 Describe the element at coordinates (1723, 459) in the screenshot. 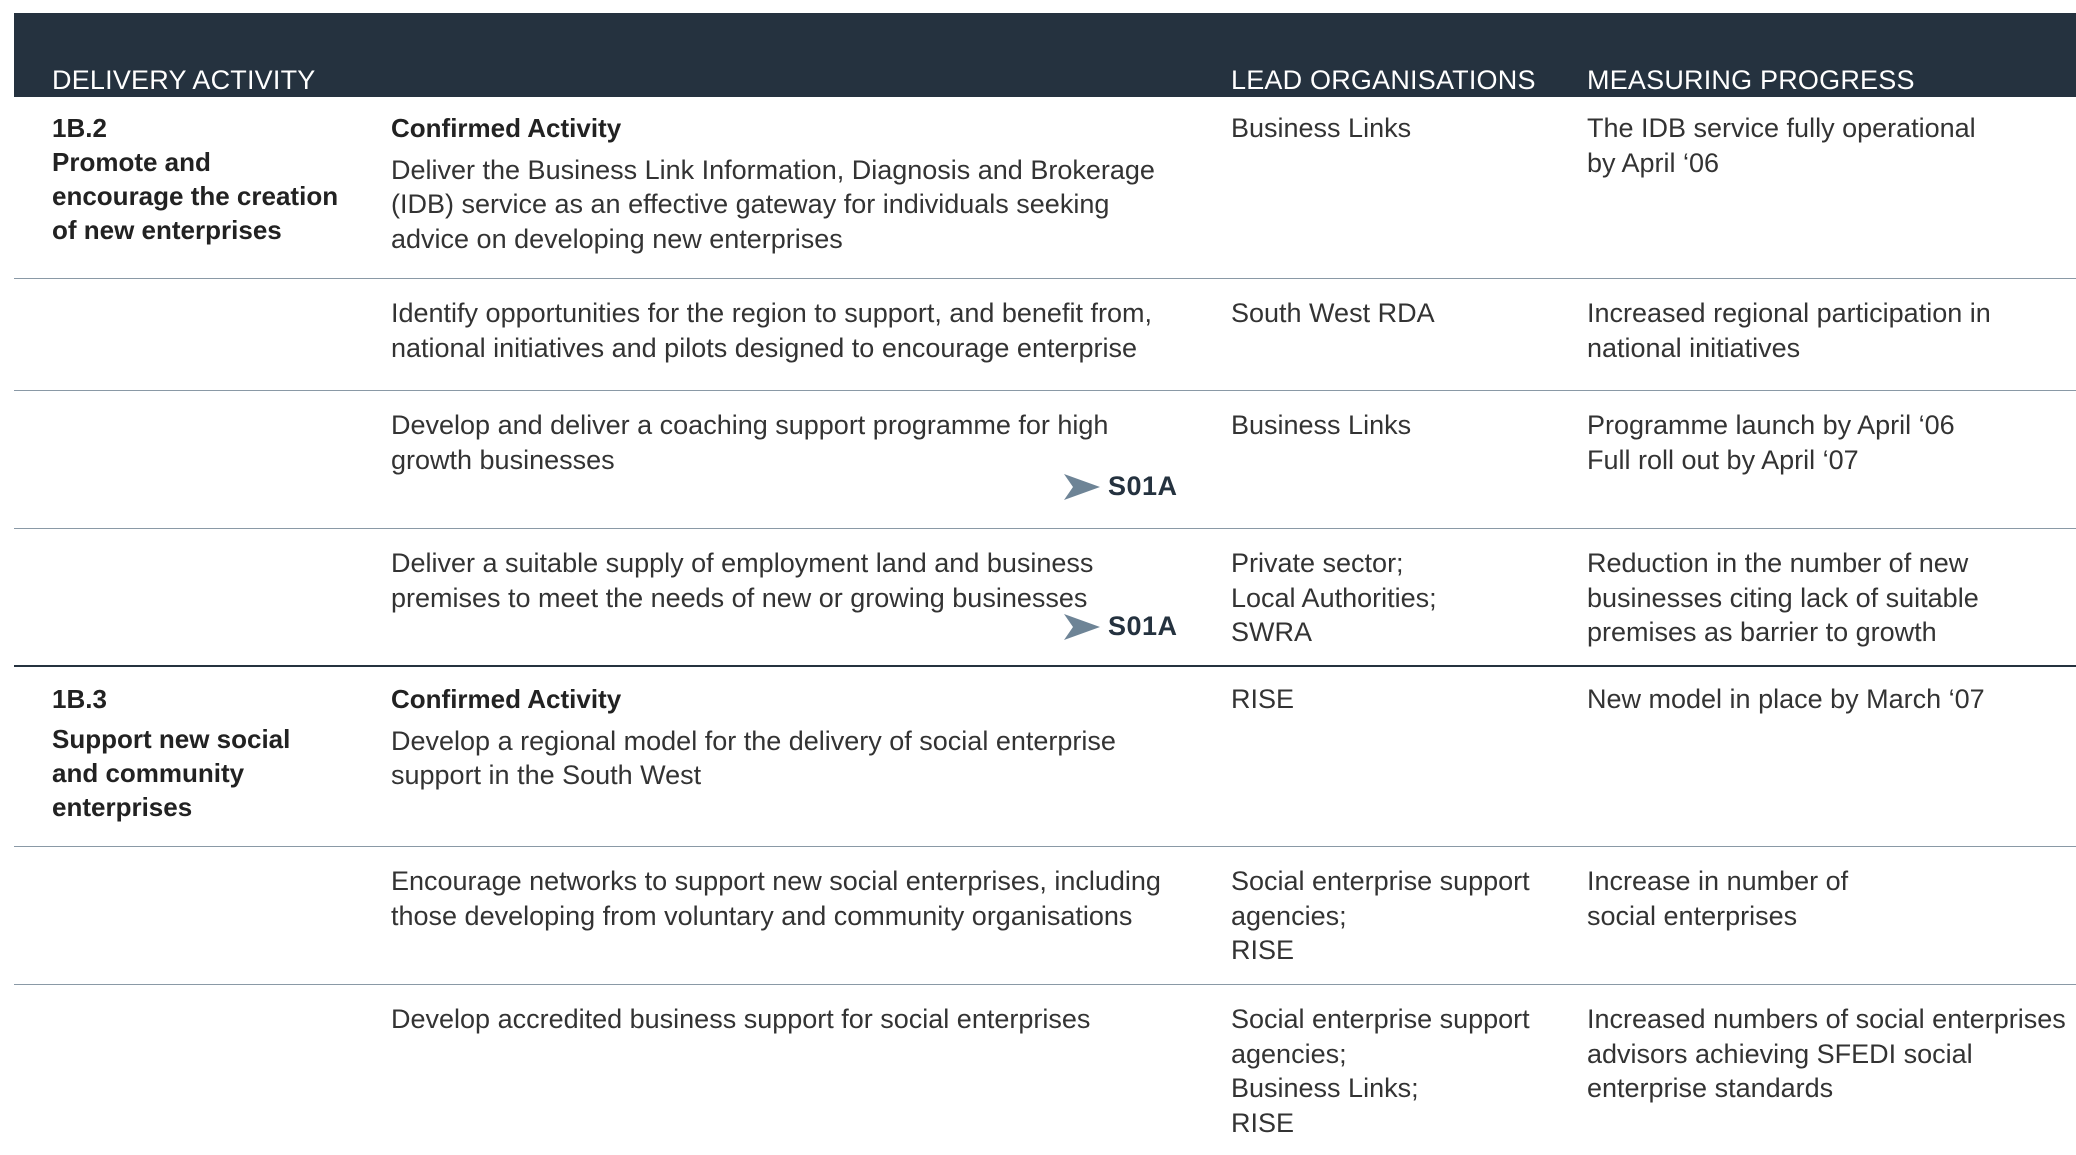

I see `measure-text-line: Full roll out by April ‘07` at that location.